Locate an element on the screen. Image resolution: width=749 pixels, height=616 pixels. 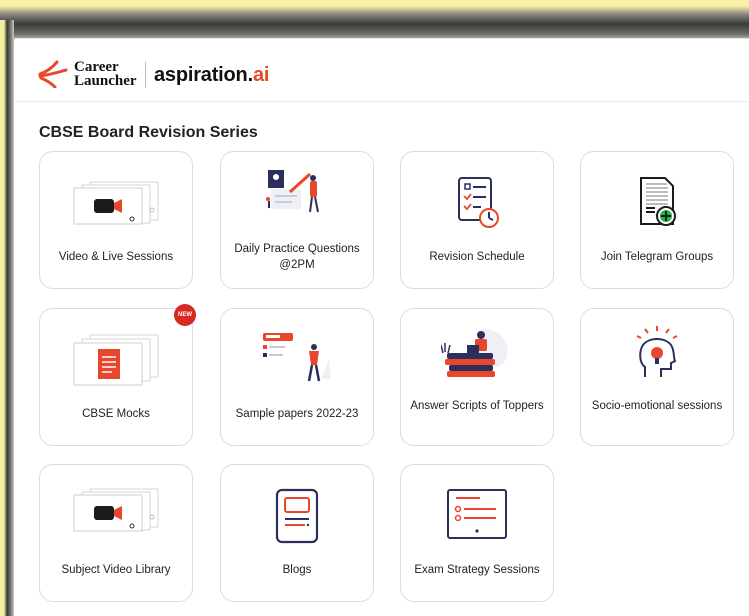
mock-test-document-icon is located at coordinates (116, 360).